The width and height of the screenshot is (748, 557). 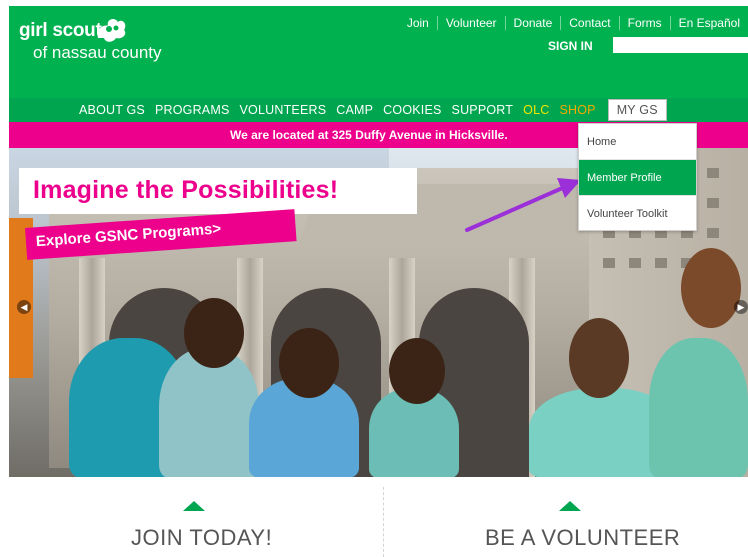 What do you see at coordinates (412, 110) in the screenshot?
I see `nav-cookies: COOKIES` at bounding box center [412, 110].